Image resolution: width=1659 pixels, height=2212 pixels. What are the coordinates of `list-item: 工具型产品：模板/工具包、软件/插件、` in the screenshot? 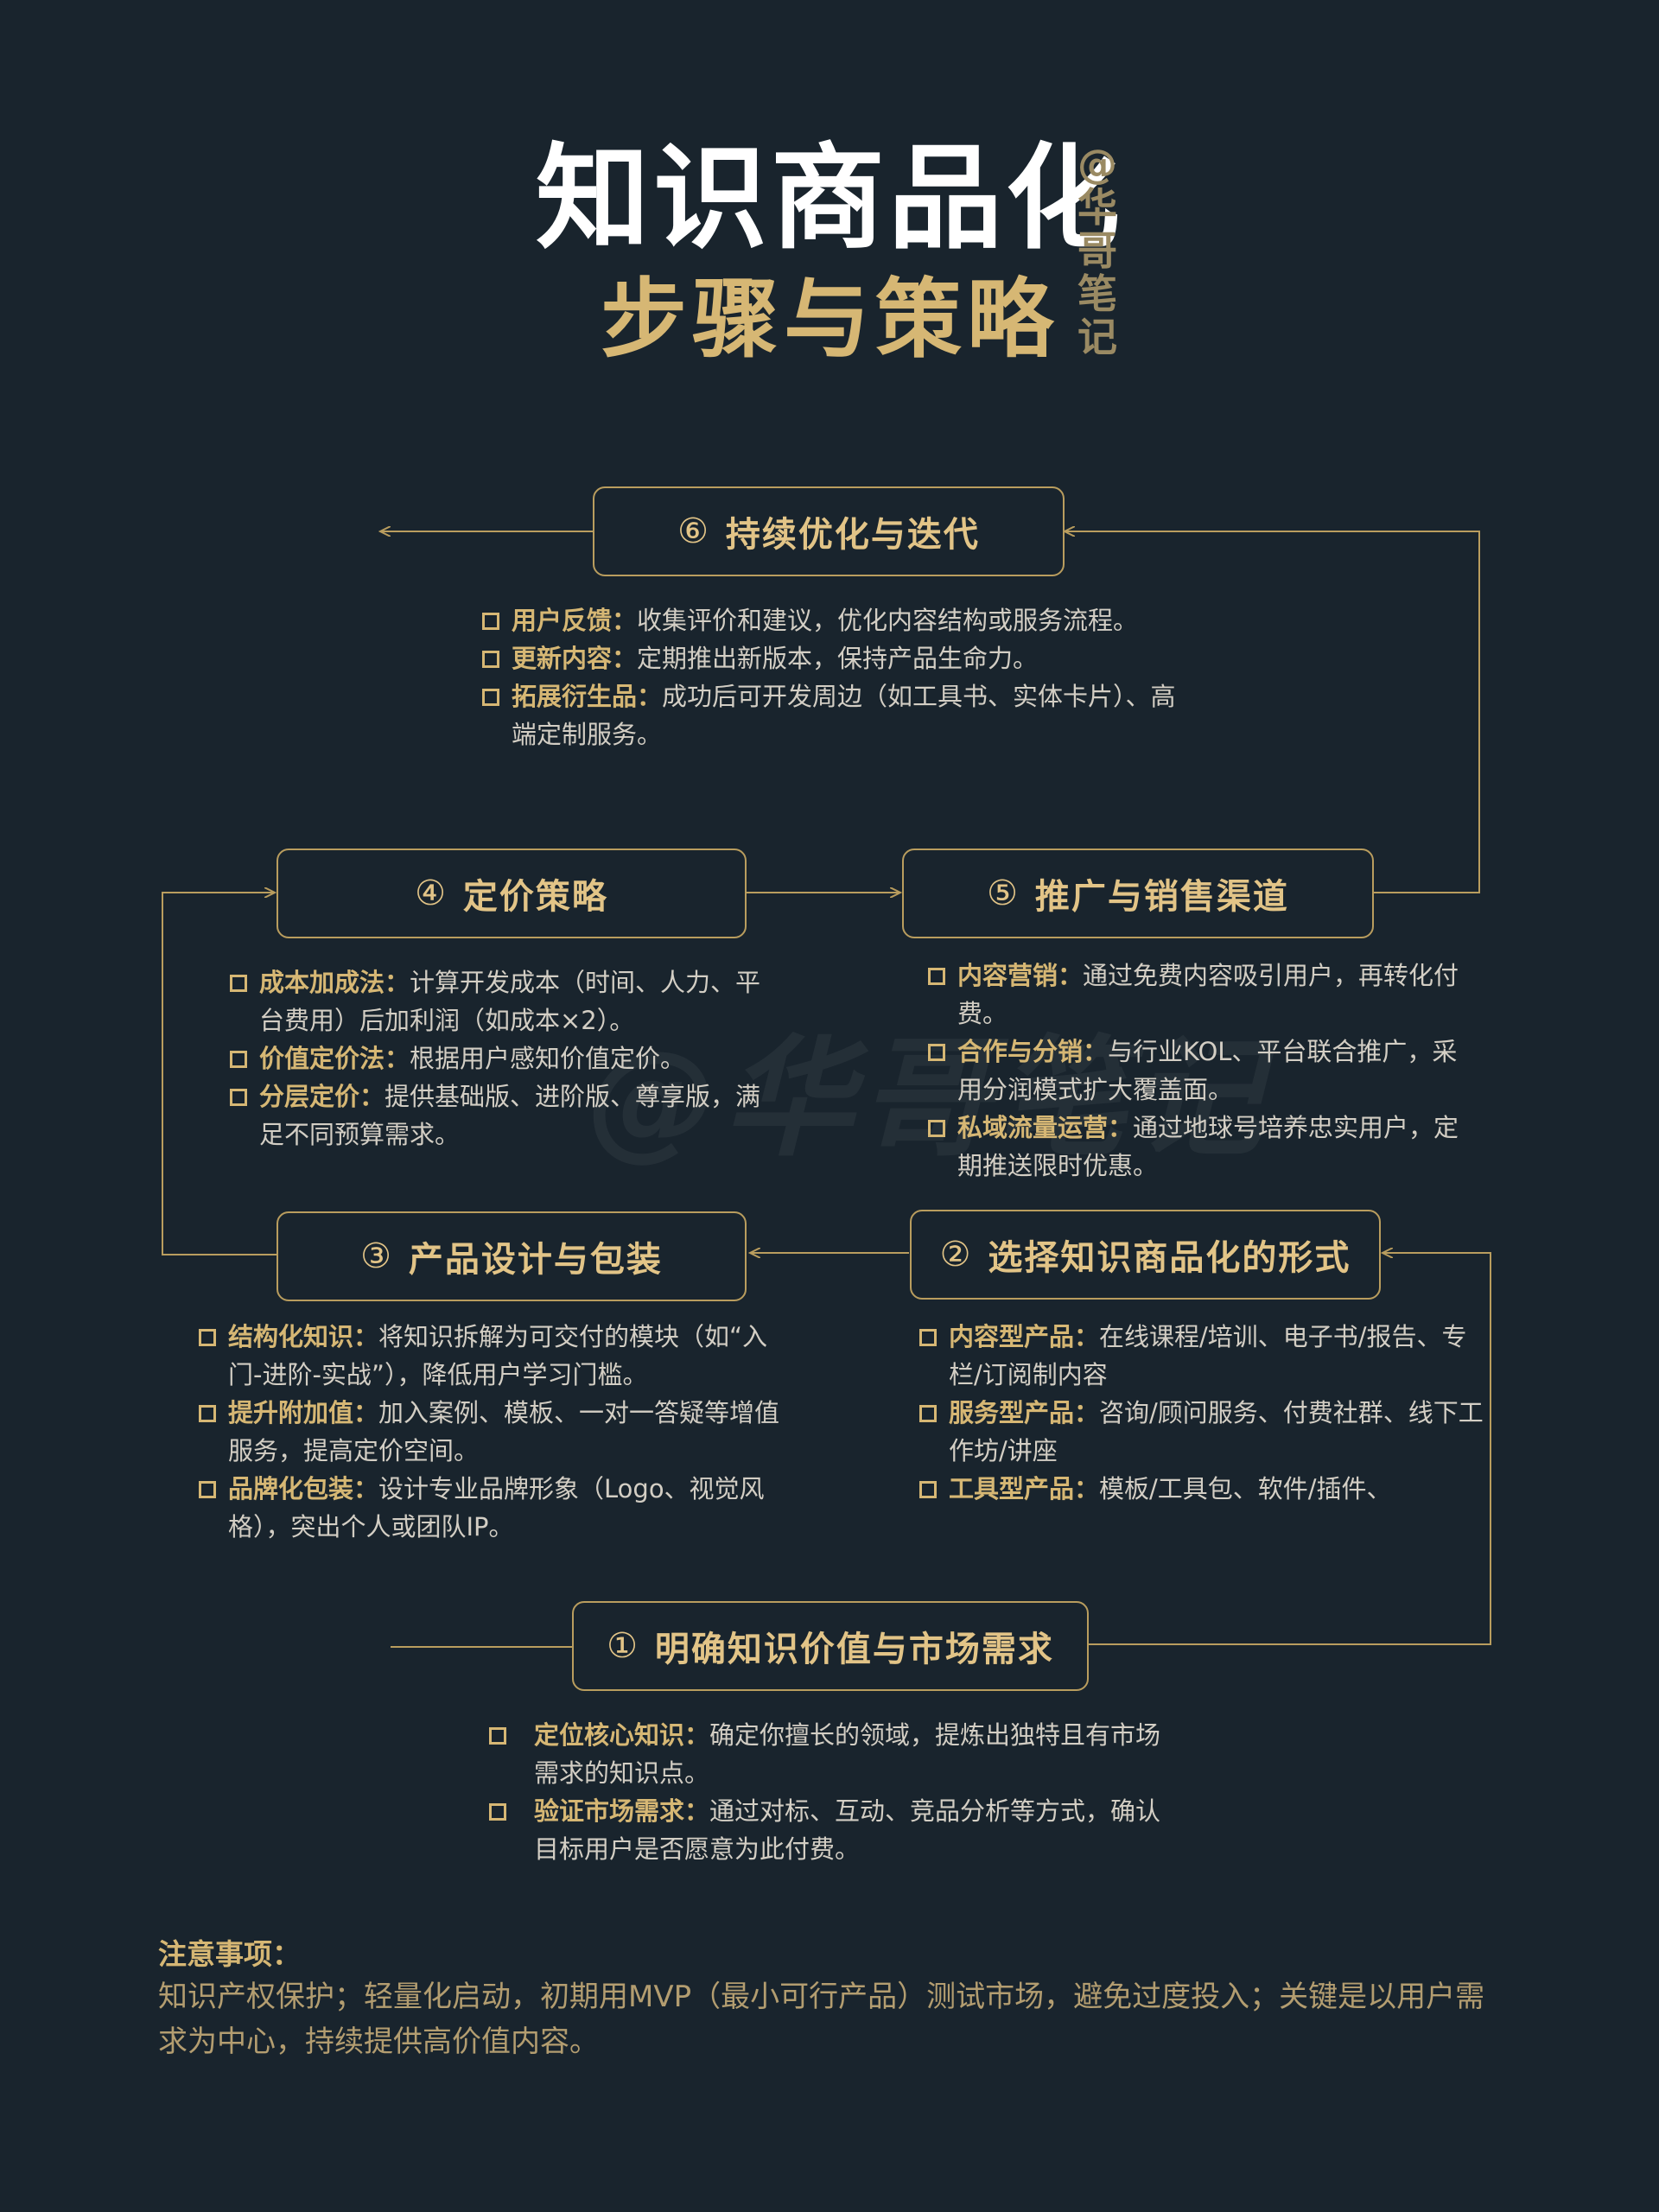 It's located at (1203, 1489).